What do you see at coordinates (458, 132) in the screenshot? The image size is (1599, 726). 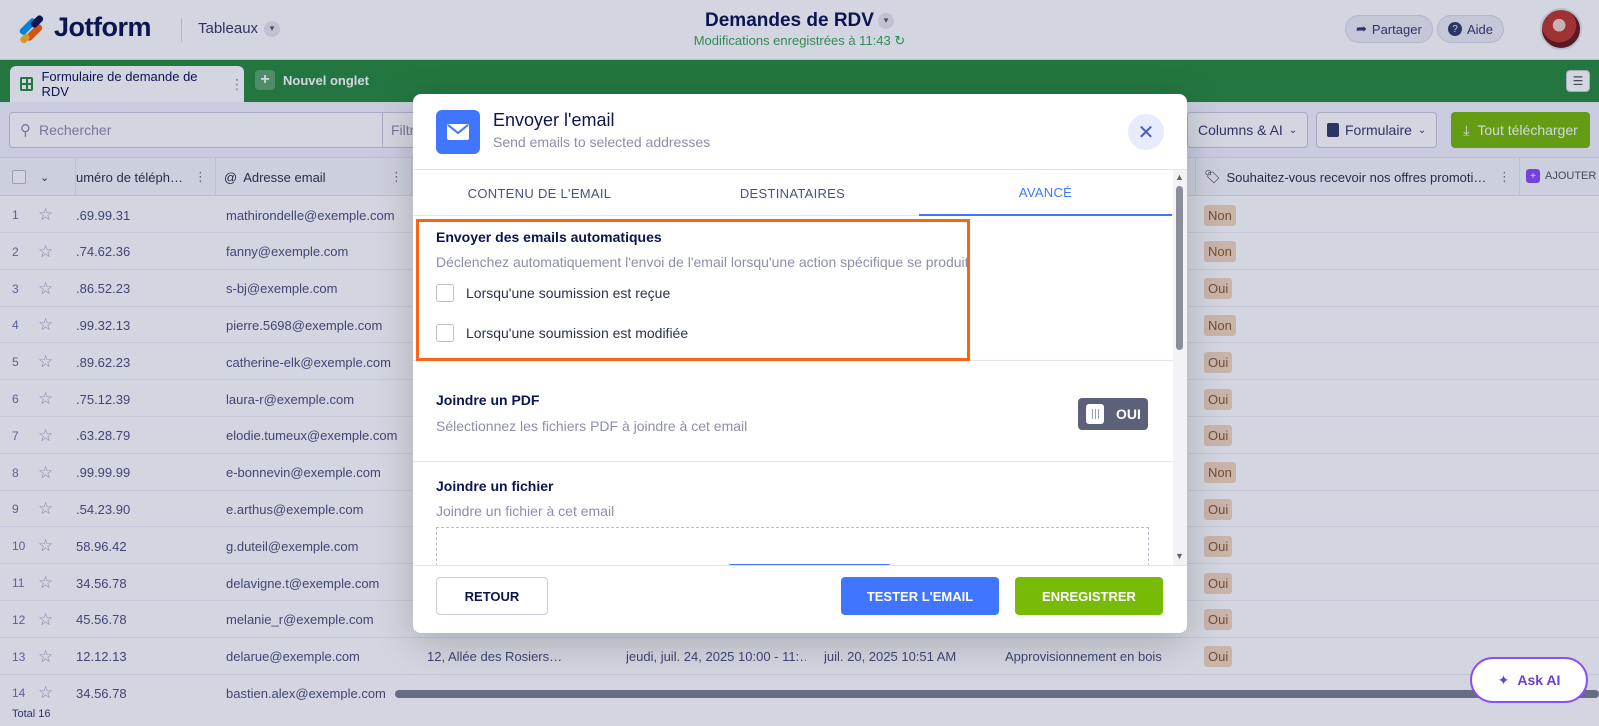 I see `envelope-icon` at bounding box center [458, 132].